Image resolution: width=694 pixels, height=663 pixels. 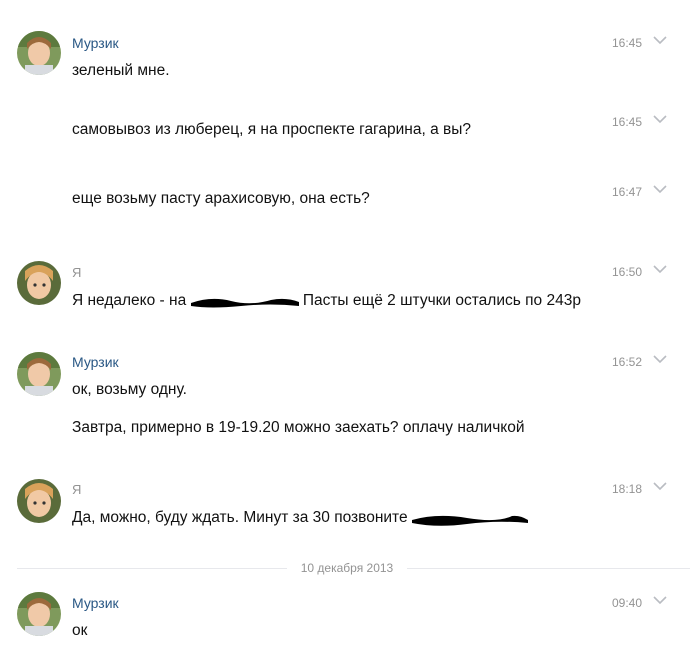 What do you see at coordinates (121, 70) in the screenshot?
I see `message-text: зеленый мне.` at bounding box center [121, 70].